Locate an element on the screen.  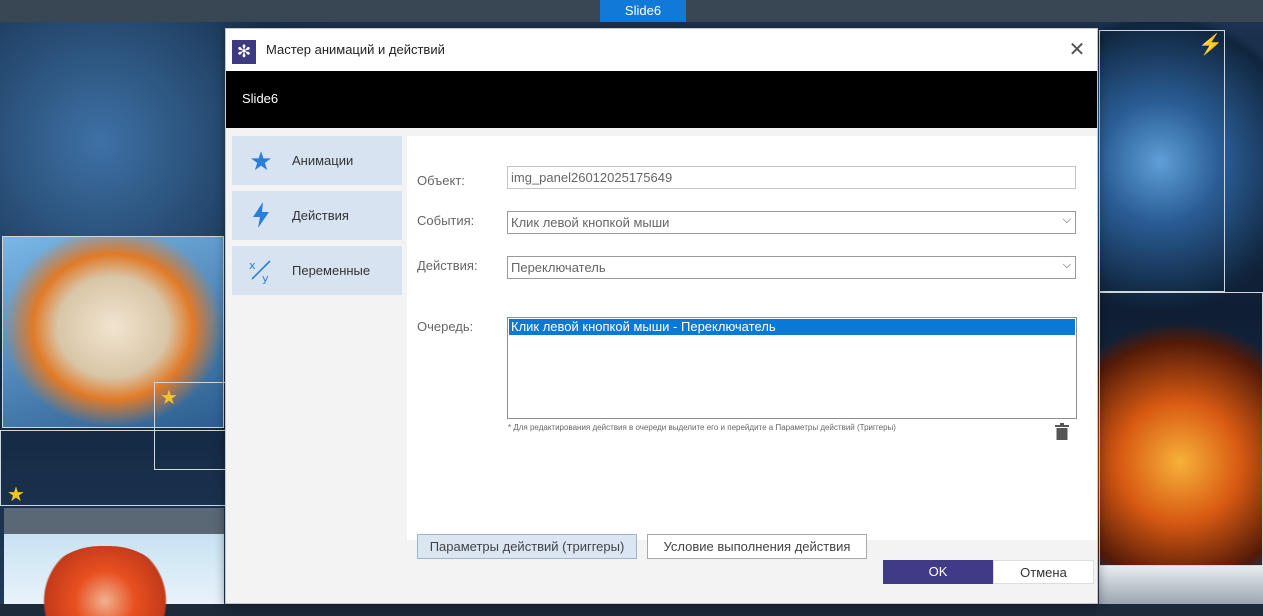
lightning-icon: ⚡ is located at coordinates (1210, 45).